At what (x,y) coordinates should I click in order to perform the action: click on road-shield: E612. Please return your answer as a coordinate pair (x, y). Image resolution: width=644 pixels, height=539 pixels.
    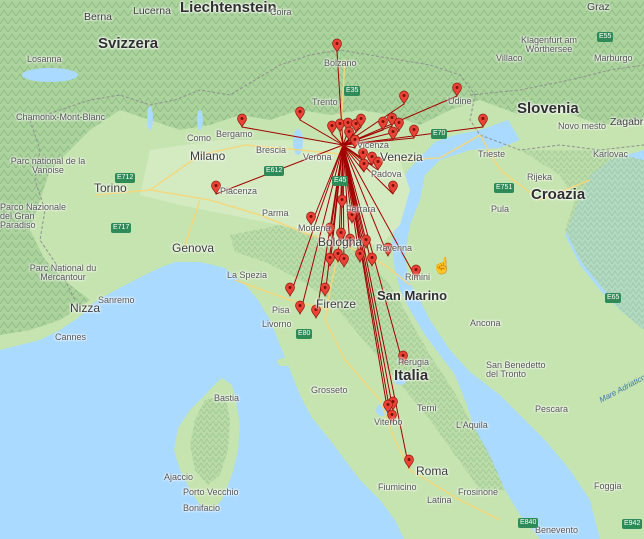
    Looking at the image, I should click on (274, 171).